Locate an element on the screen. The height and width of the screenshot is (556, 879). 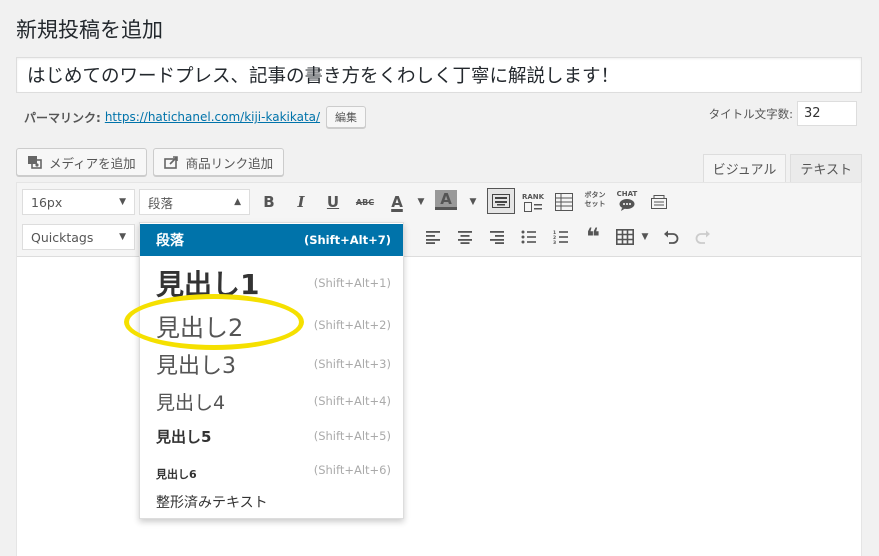
numbered-list-icon: 123 is located at coordinates (561, 237).